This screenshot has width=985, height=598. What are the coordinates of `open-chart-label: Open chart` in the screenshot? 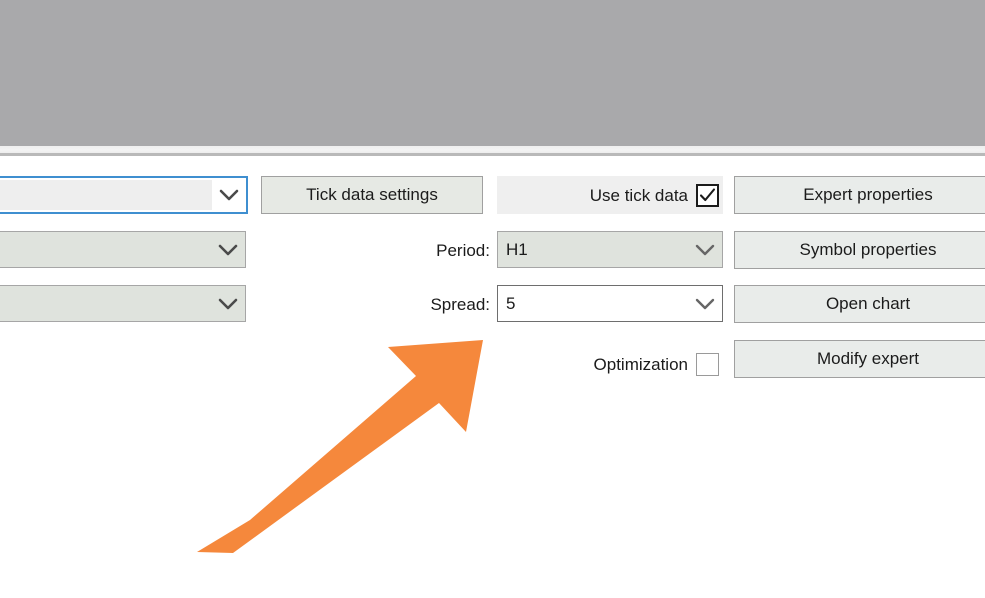 It's located at (868, 303).